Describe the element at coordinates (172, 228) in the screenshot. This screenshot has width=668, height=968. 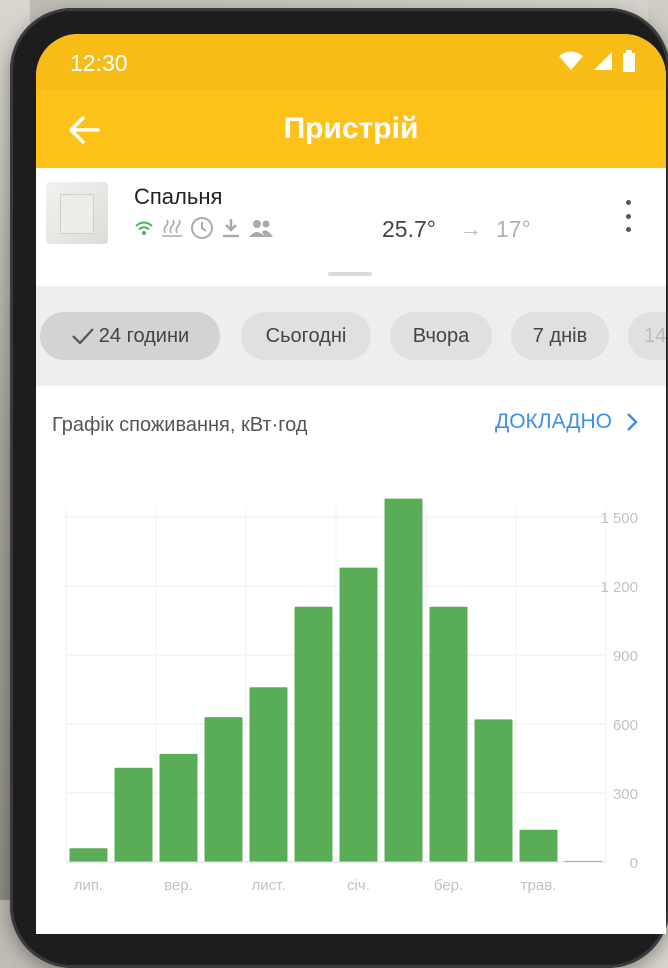
I see `heating-icon` at that location.